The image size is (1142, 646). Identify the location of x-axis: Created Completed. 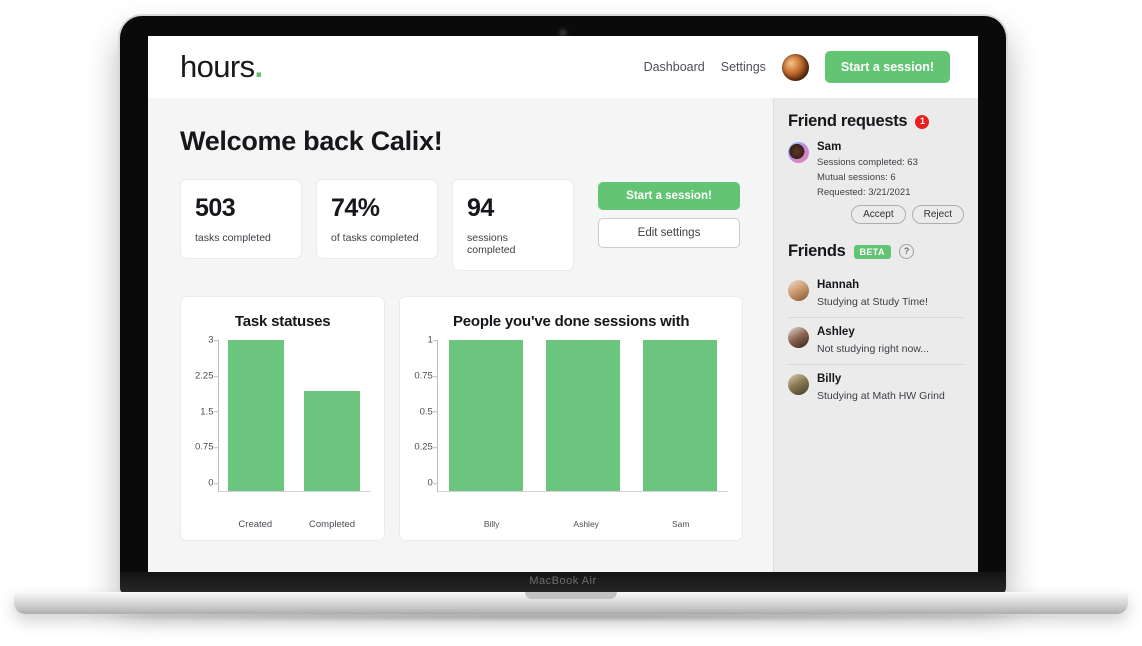
(293, 522).